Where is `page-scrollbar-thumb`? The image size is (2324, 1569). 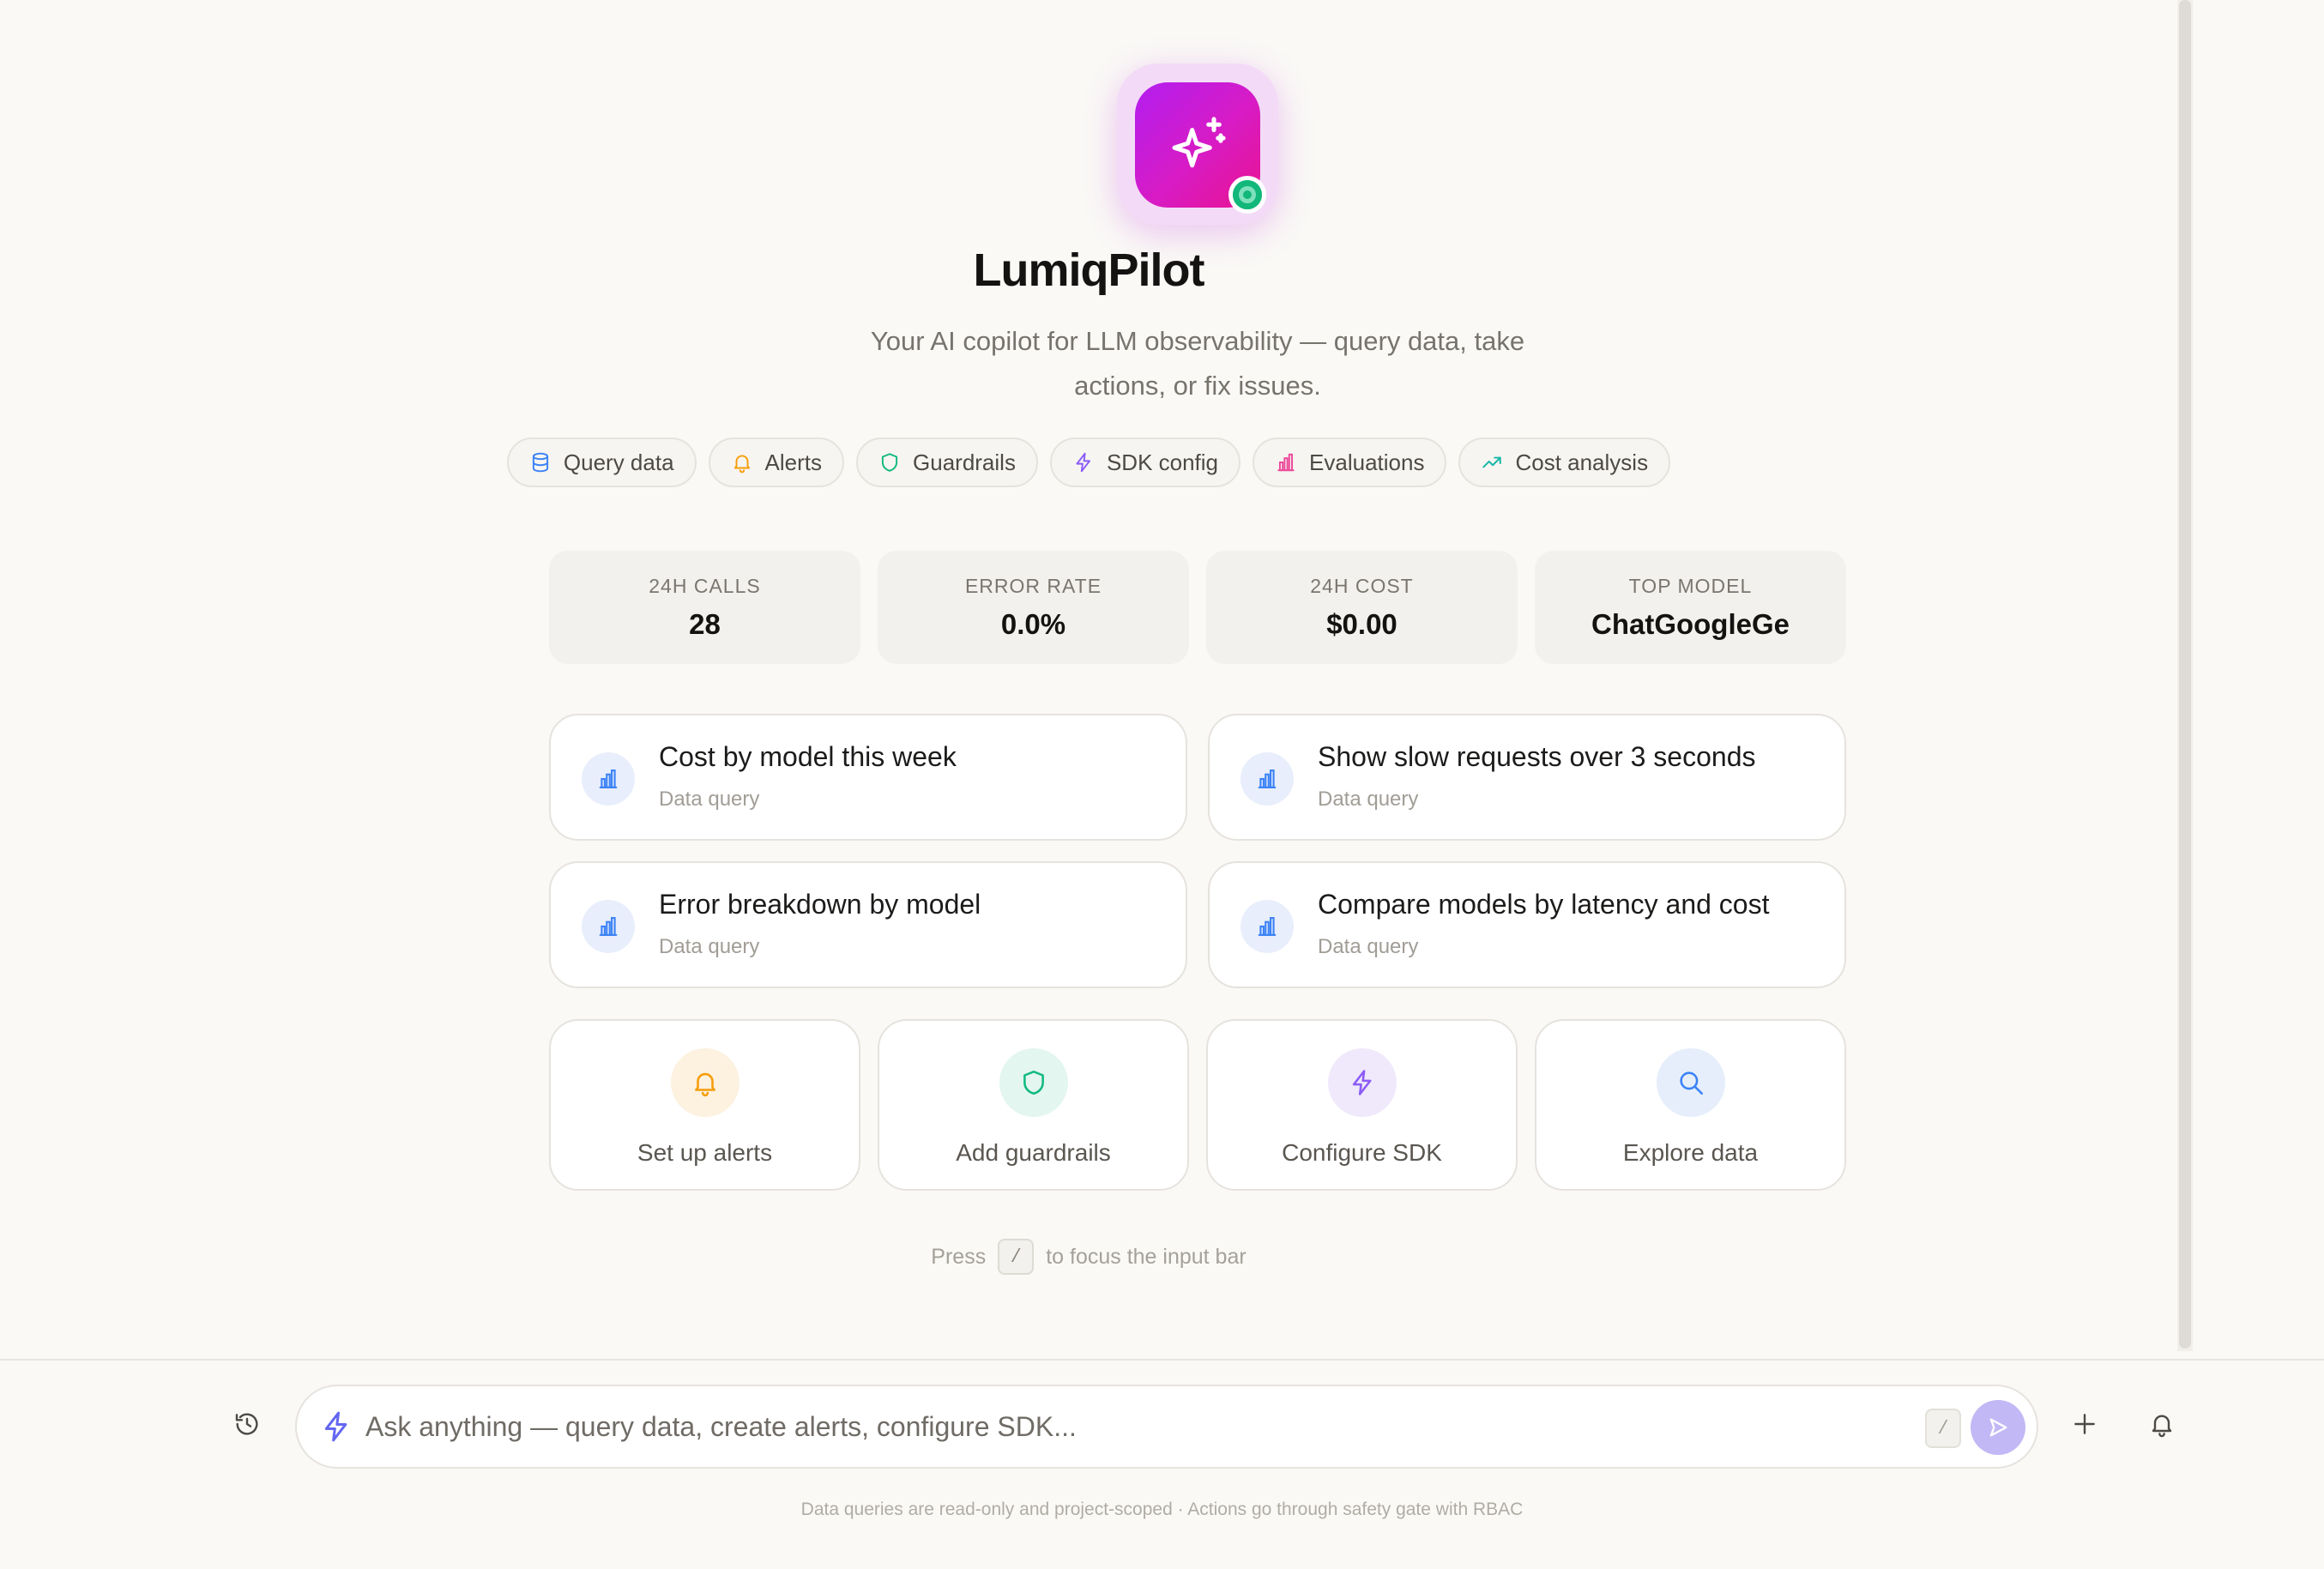
page-scrollbar-thumb is located at coordinates (2185, 674).